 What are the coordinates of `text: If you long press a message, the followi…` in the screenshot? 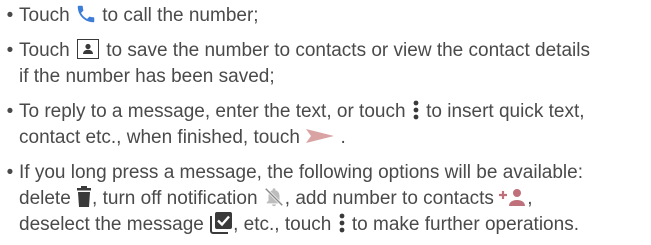 It's located at (301, 172).